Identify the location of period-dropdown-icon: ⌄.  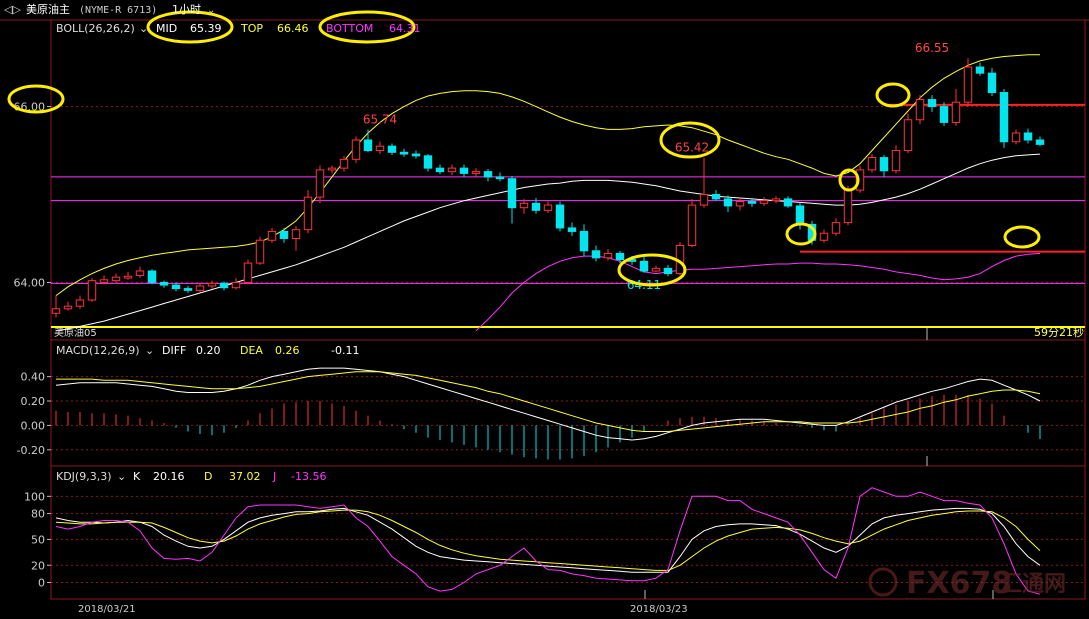
(211, 10).